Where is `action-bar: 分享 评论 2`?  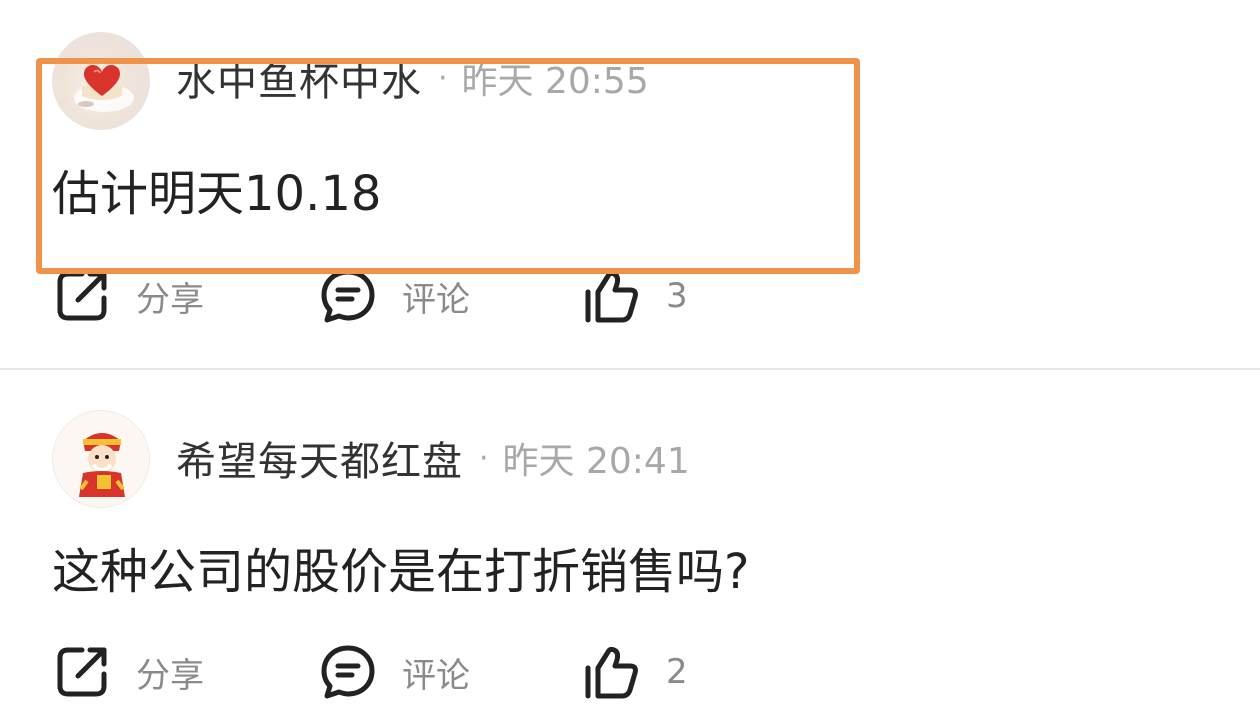 action-bar: 分享 评论 2 is located at coordinates (402, 672).